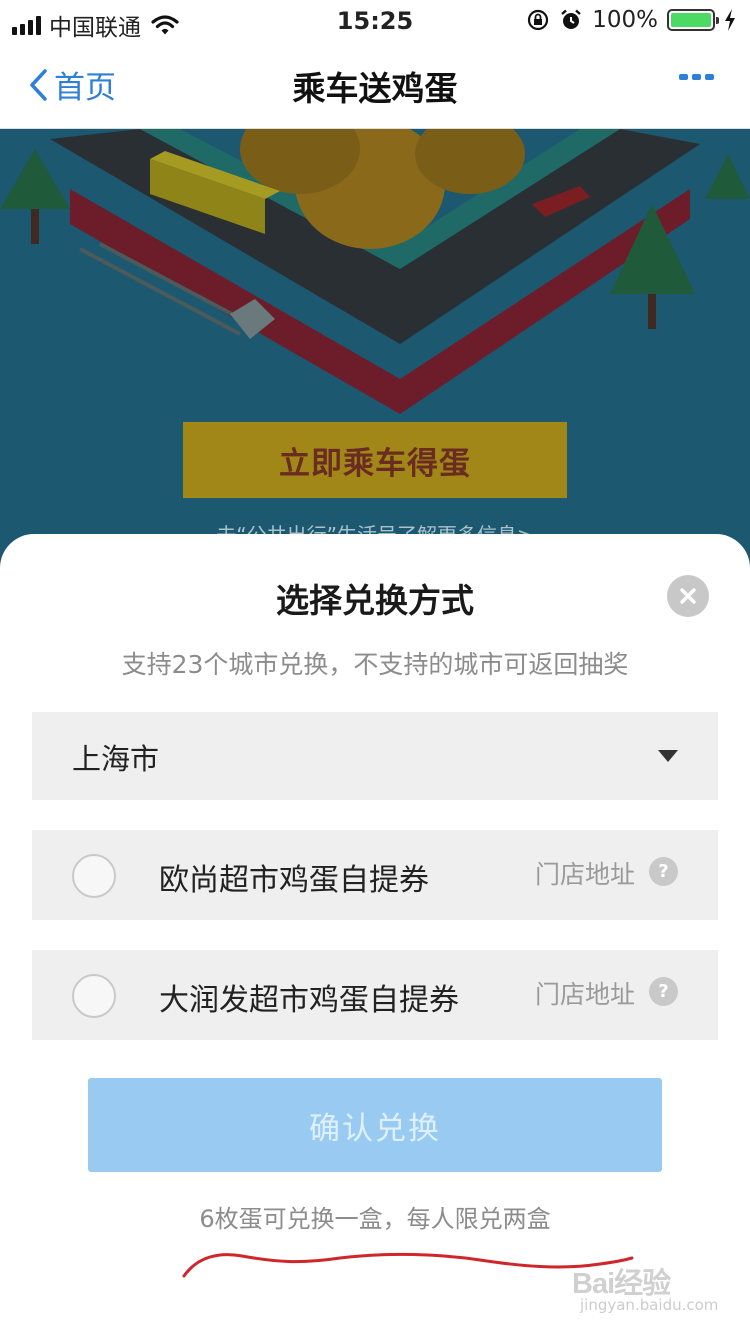 This screenshot has height=1334, width=750. Describe the element at coordinates (375, 664) in the screenshot. I see `sheet-subtitle: 支持23个城市兑换，不支持的城市可返回抽奖` at that location.